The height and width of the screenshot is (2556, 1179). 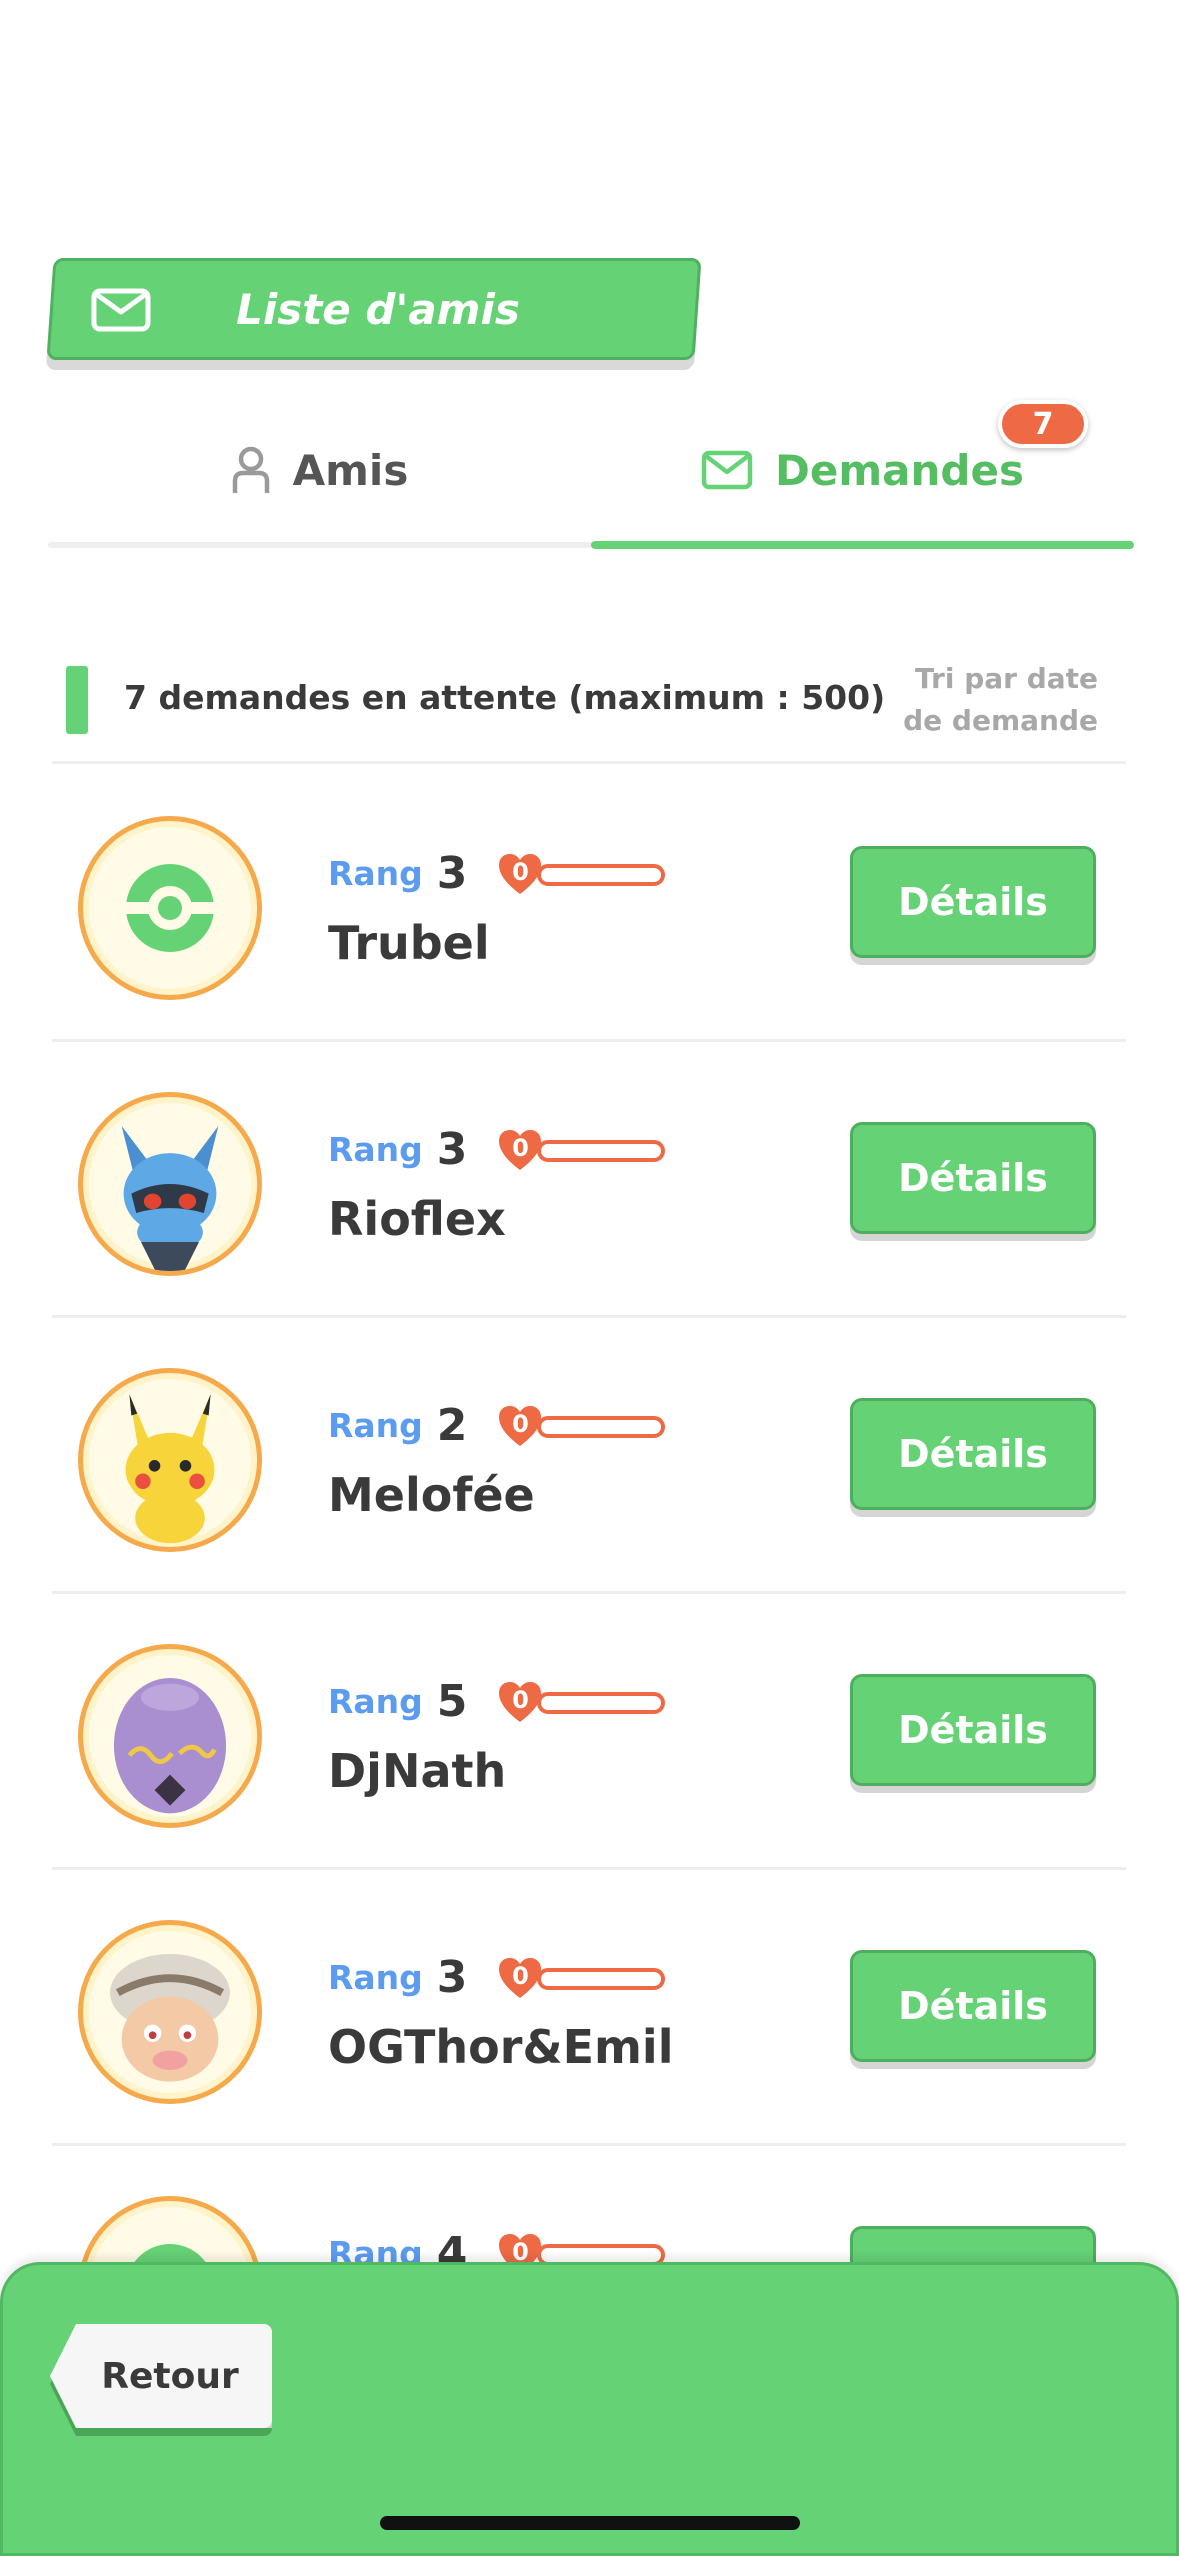 What do you see at coordinates (899, 470) in the screenshot?
I see `tab-demandes-label: Demandes` at bounding box center [899, 470].